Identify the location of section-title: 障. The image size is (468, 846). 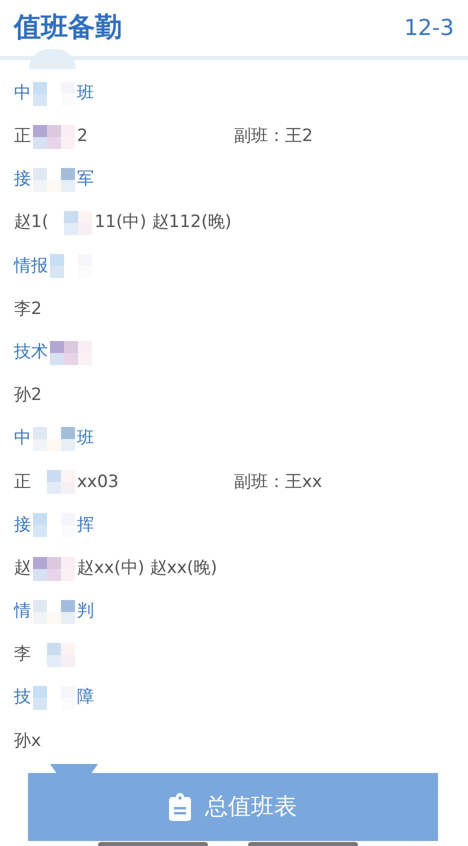
(85, 698).